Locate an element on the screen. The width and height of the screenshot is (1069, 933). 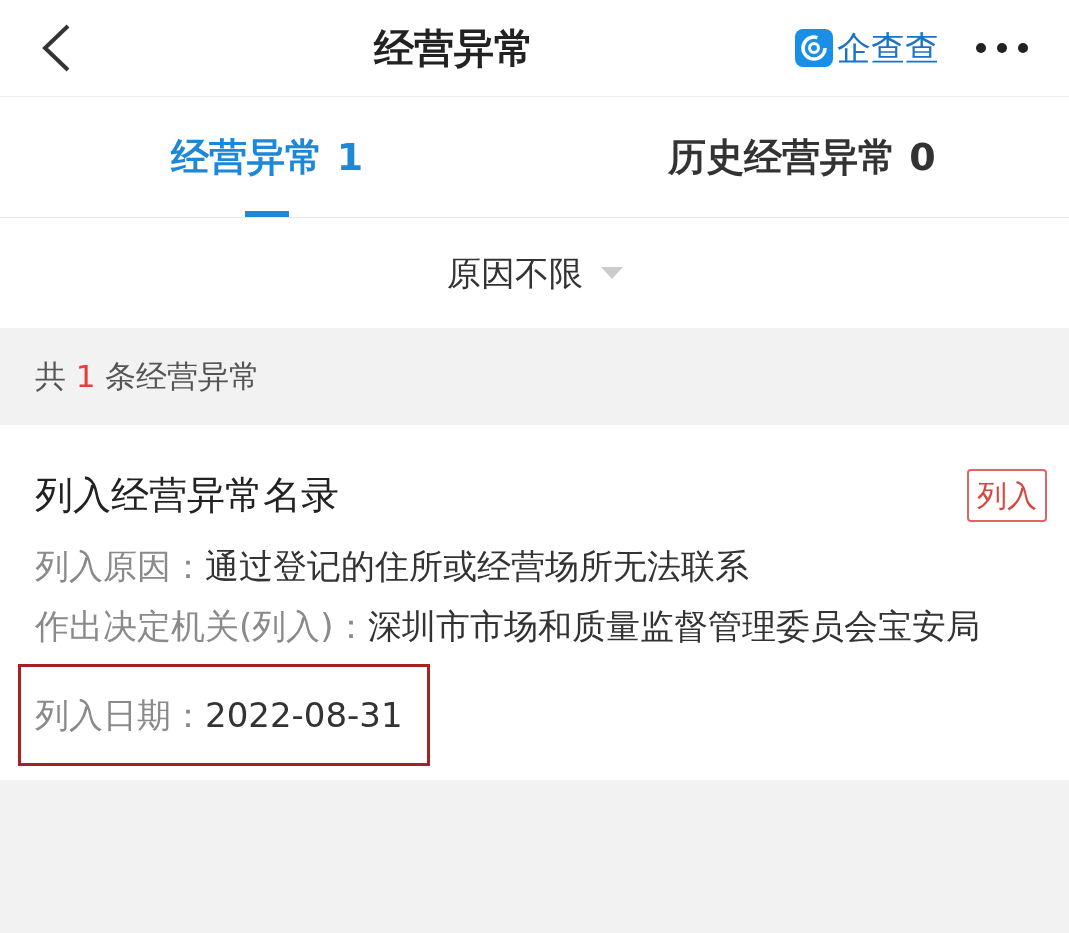
summary-text: 共 1 条经营异常 is located at coordinates (148, 377).